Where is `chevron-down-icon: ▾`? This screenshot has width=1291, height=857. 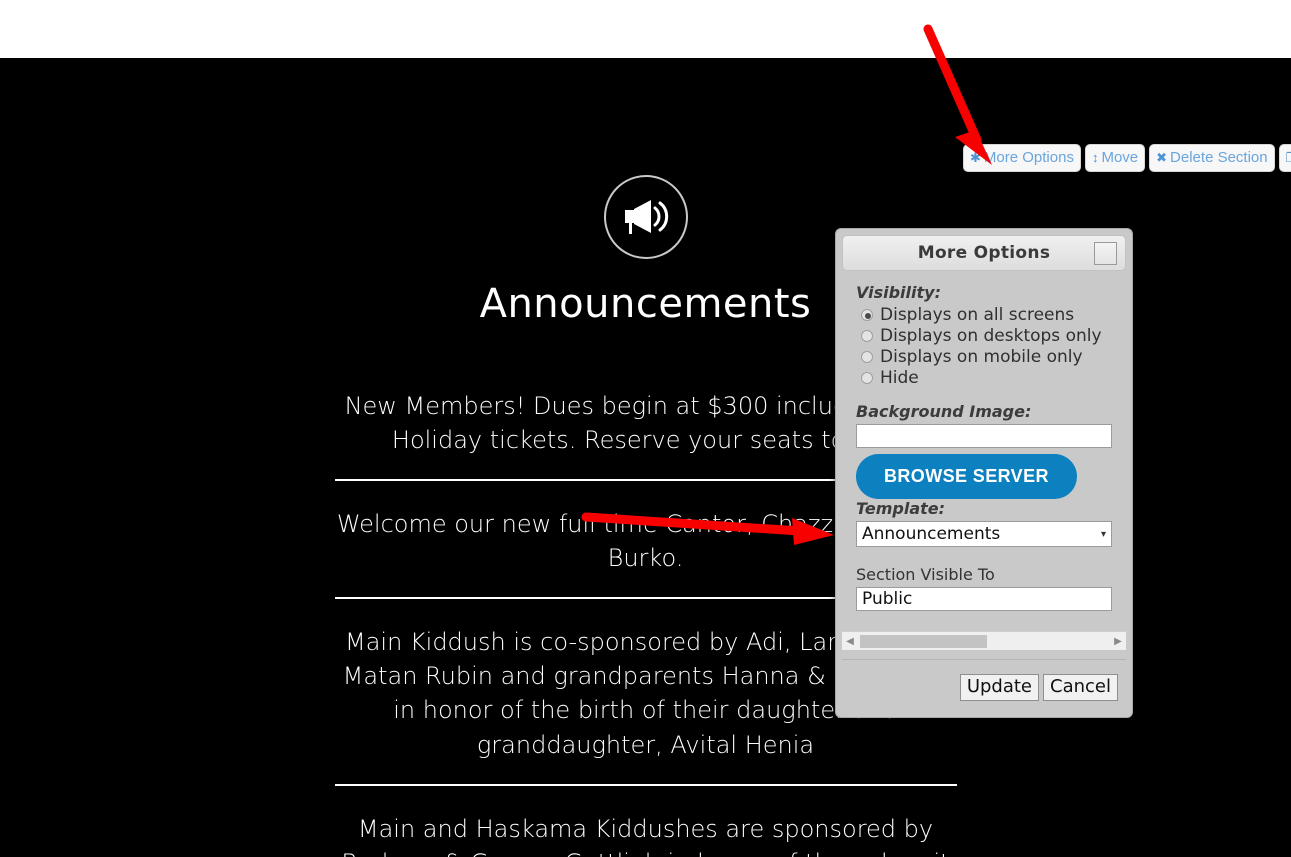 chevron-down-icon: ▾ is located at coordinates (1103, 534).